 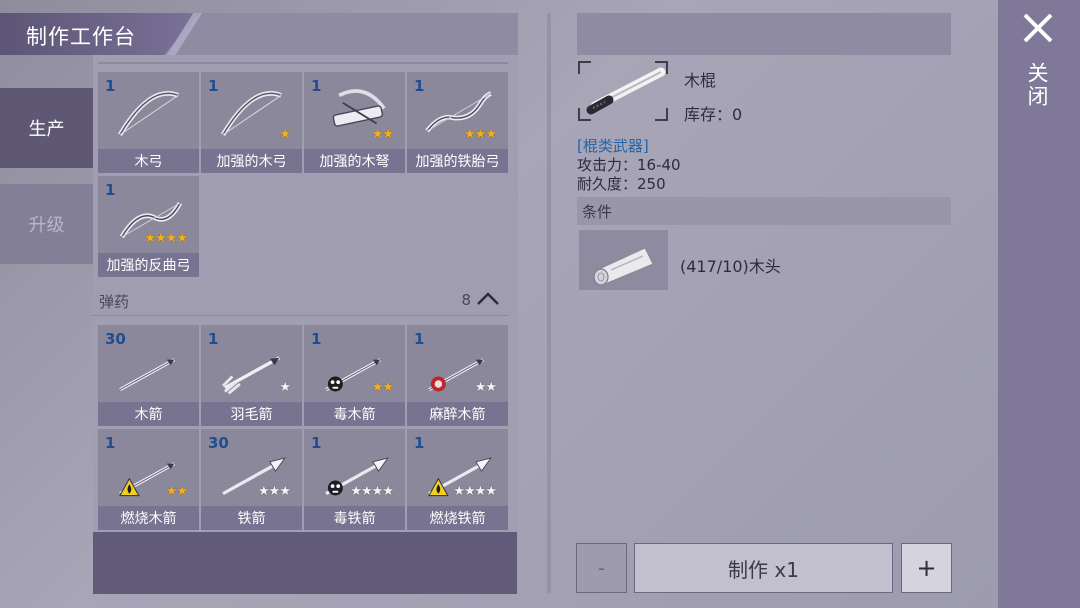 What do you see at coordinates (251, 479) in the screenshot?
I see `recipe-slot: 30 ★★★ 铁箭` at bounding box center [251, 479].